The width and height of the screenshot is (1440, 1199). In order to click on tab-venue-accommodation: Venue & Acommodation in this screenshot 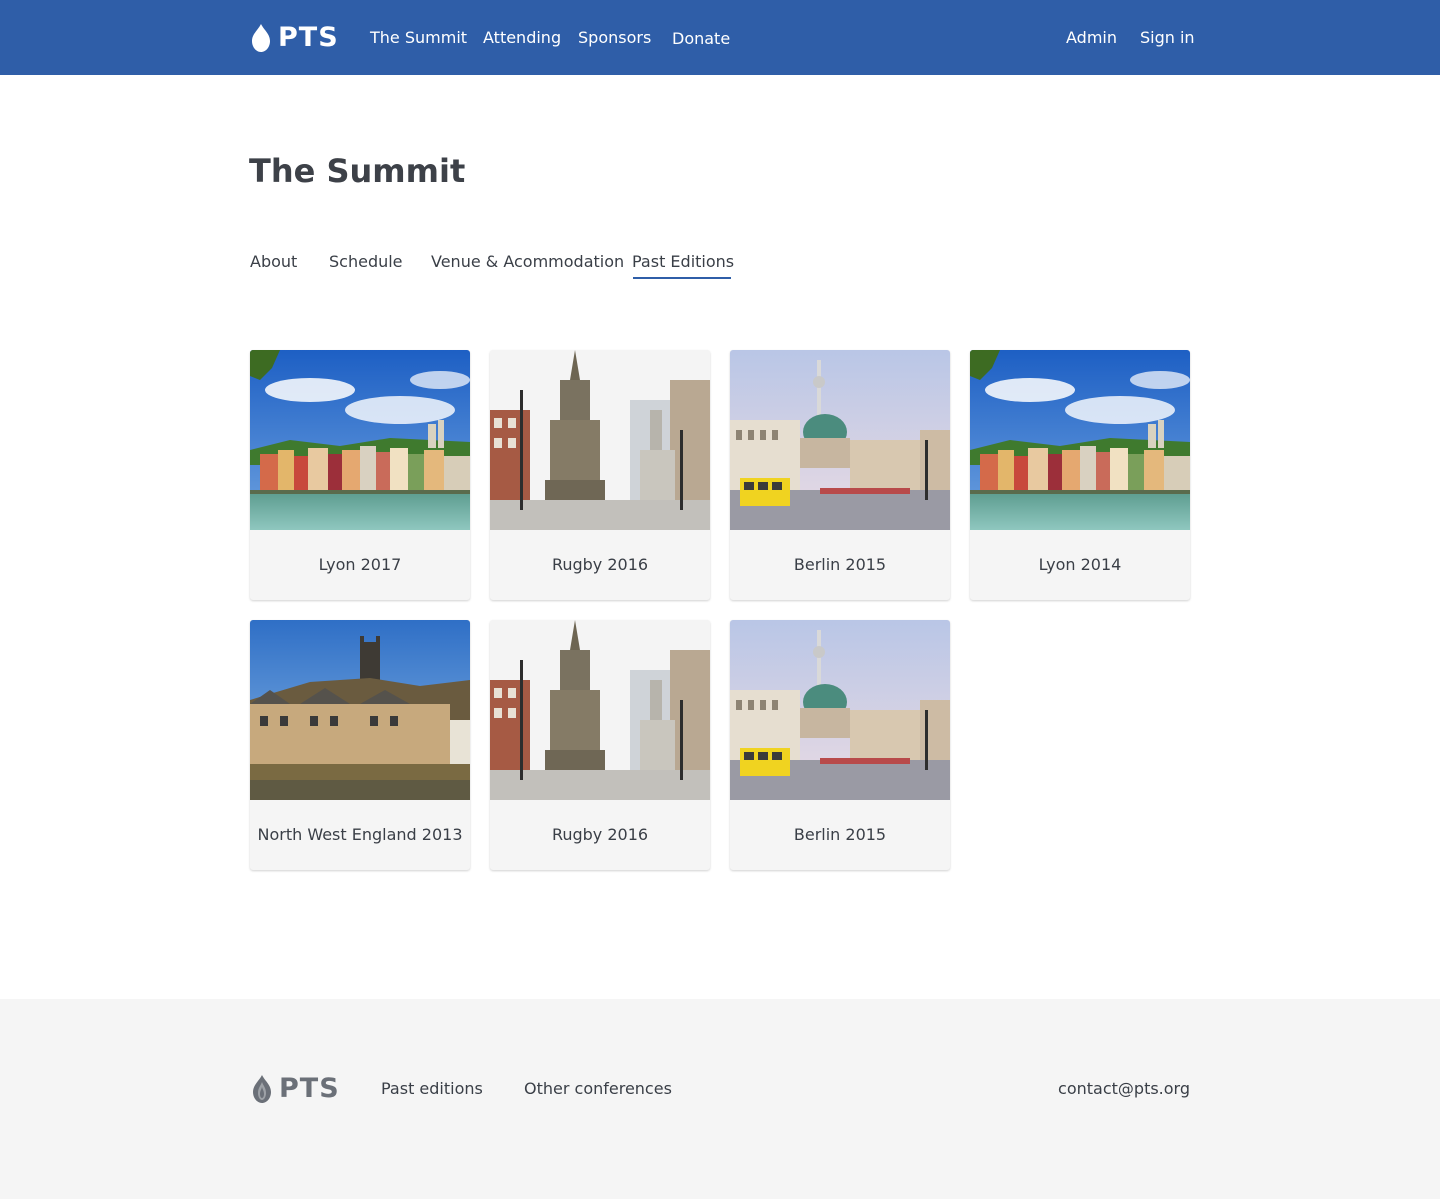, I will do `click(527, 262)`.